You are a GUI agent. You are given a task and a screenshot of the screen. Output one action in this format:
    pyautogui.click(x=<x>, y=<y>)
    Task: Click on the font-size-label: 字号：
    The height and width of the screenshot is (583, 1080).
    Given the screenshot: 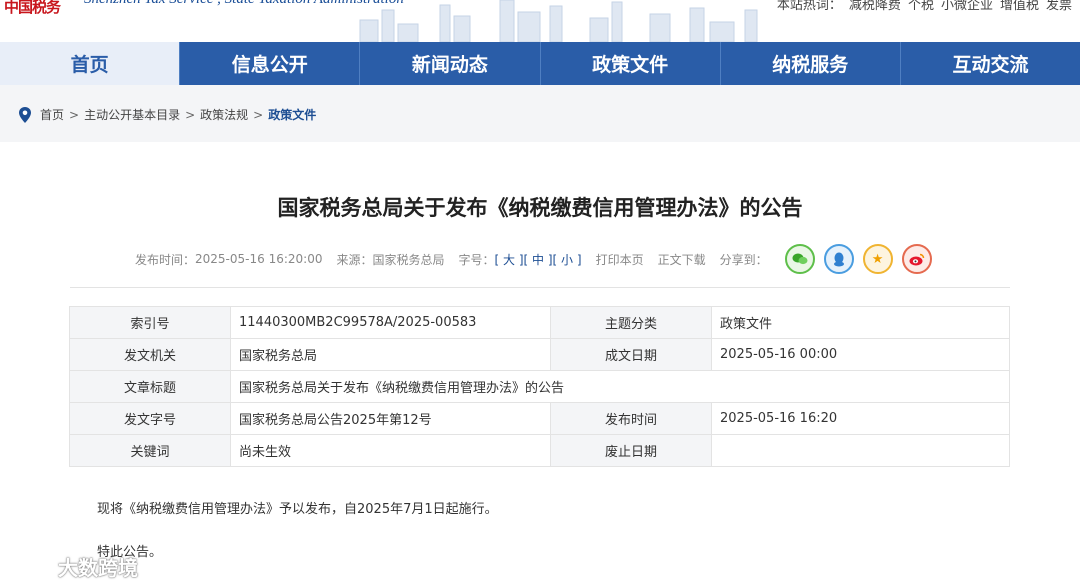 What is the action you would take?
    pyautogui.click(x=476, y=259)
    